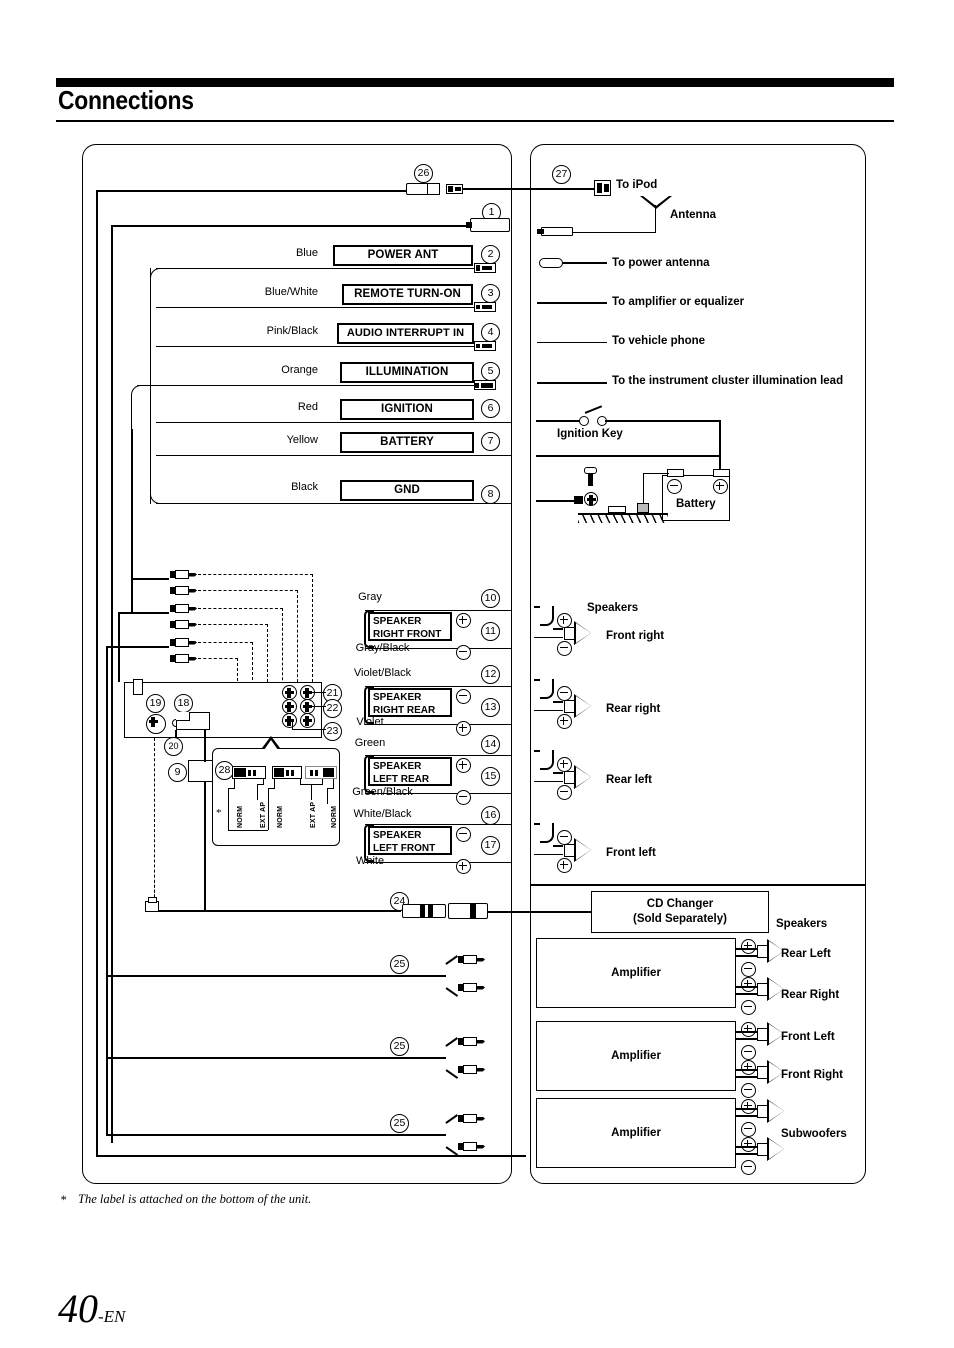 This screenshot has height=1348, width=954. What do you see at coordinates (240, 816) in the screenshot?
I see `switch-pos-norm-1: NORM` at bounding box center [240, 816].